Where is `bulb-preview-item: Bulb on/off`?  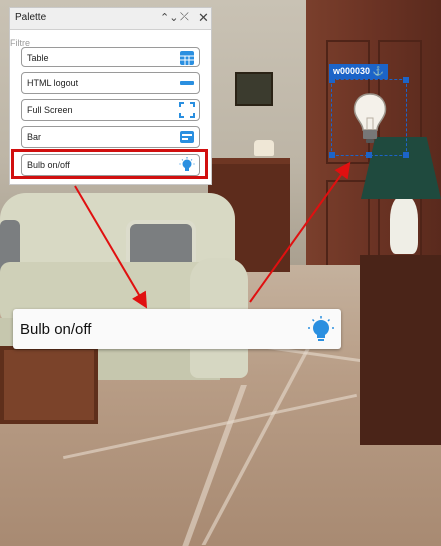
bulb-preview-item: Bulb on/off is located at coordinates (177, 329).